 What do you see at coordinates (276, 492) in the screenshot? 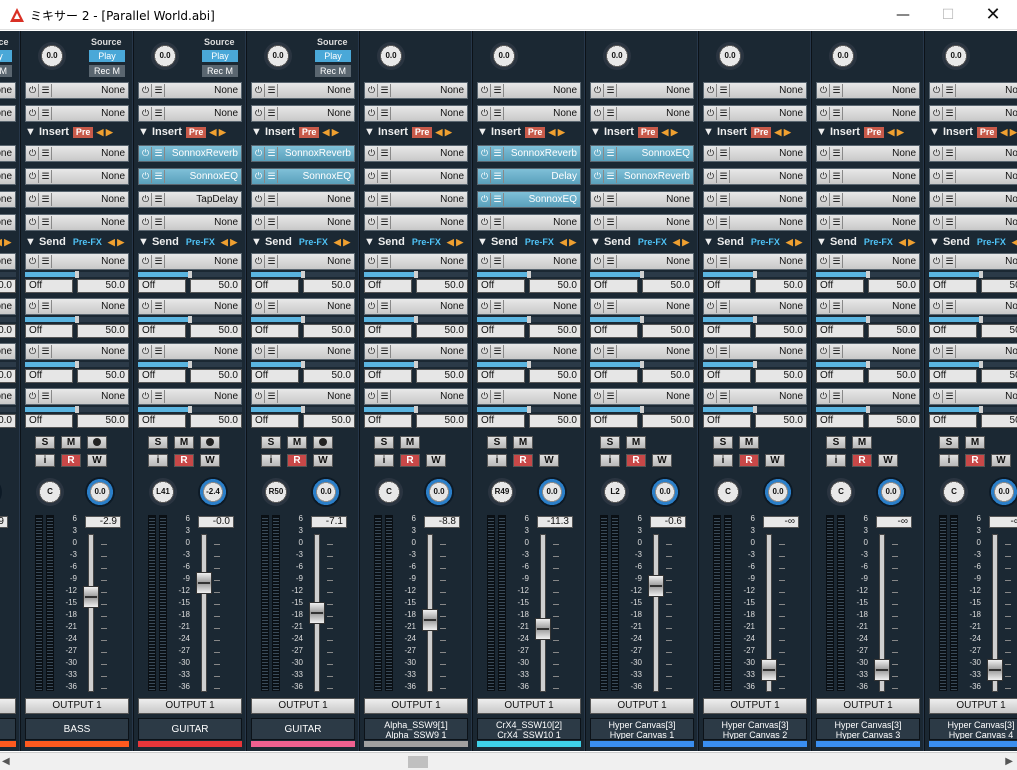
I see `pan-knob: R50` at bounding box center [276, 492].